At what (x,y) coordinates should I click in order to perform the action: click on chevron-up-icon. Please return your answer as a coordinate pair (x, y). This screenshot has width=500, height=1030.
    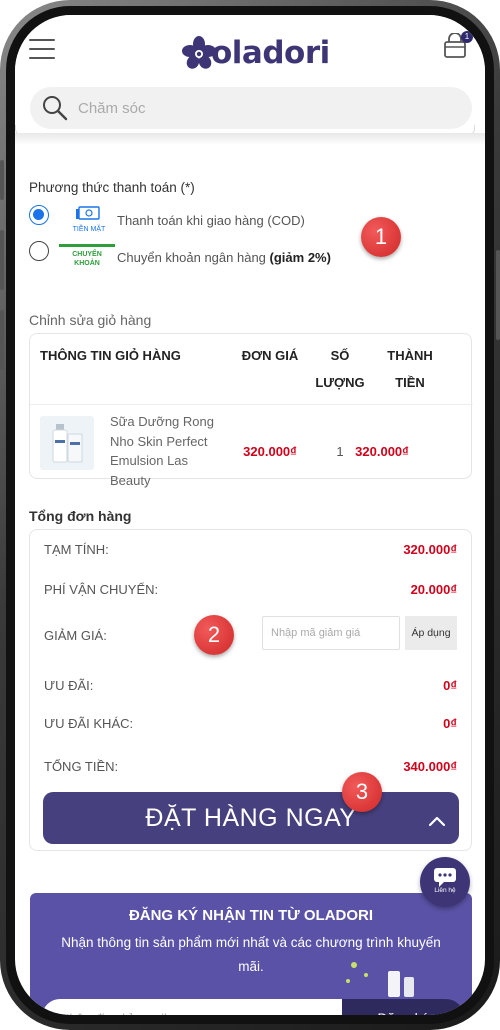
    Looking at the image, I should click on (437, 822).